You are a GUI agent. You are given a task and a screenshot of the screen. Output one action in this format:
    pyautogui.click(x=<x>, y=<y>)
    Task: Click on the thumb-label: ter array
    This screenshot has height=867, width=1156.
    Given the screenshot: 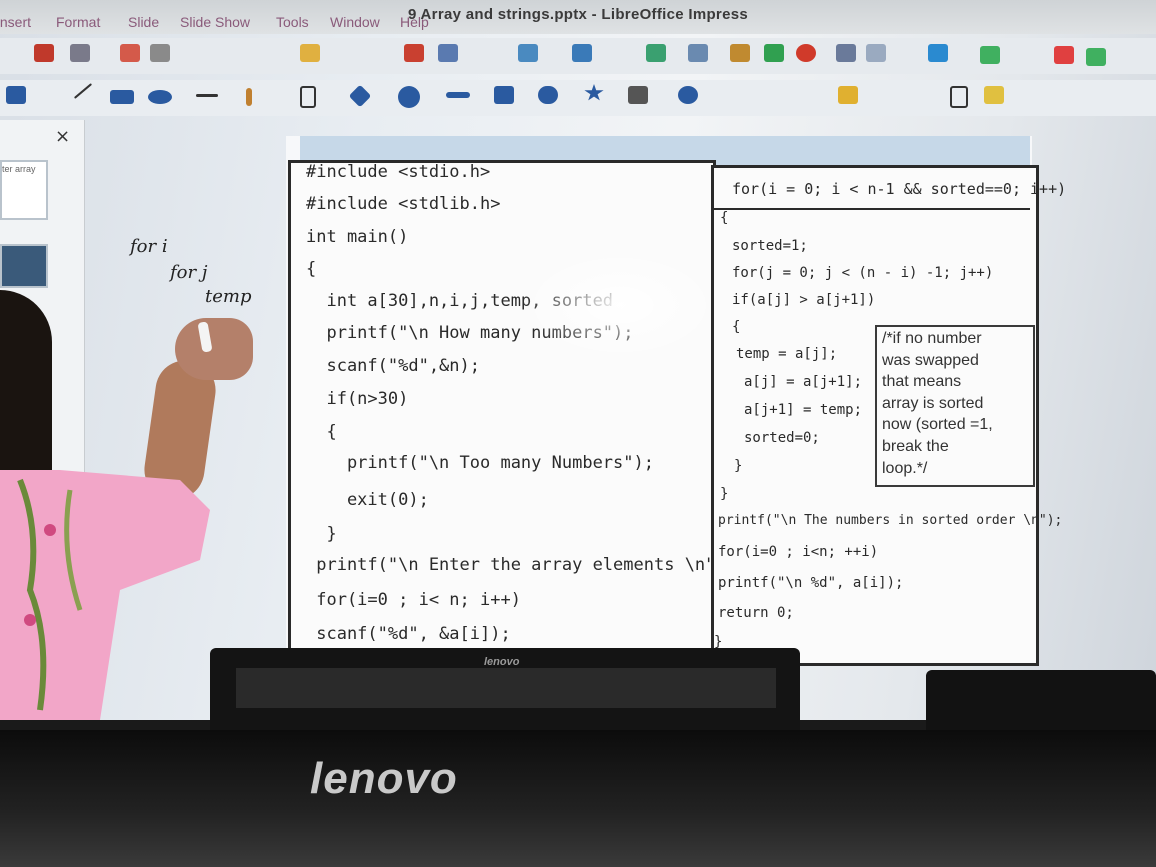 What is the action you would take?
    pyautogui.click(x=19, y=169)
    